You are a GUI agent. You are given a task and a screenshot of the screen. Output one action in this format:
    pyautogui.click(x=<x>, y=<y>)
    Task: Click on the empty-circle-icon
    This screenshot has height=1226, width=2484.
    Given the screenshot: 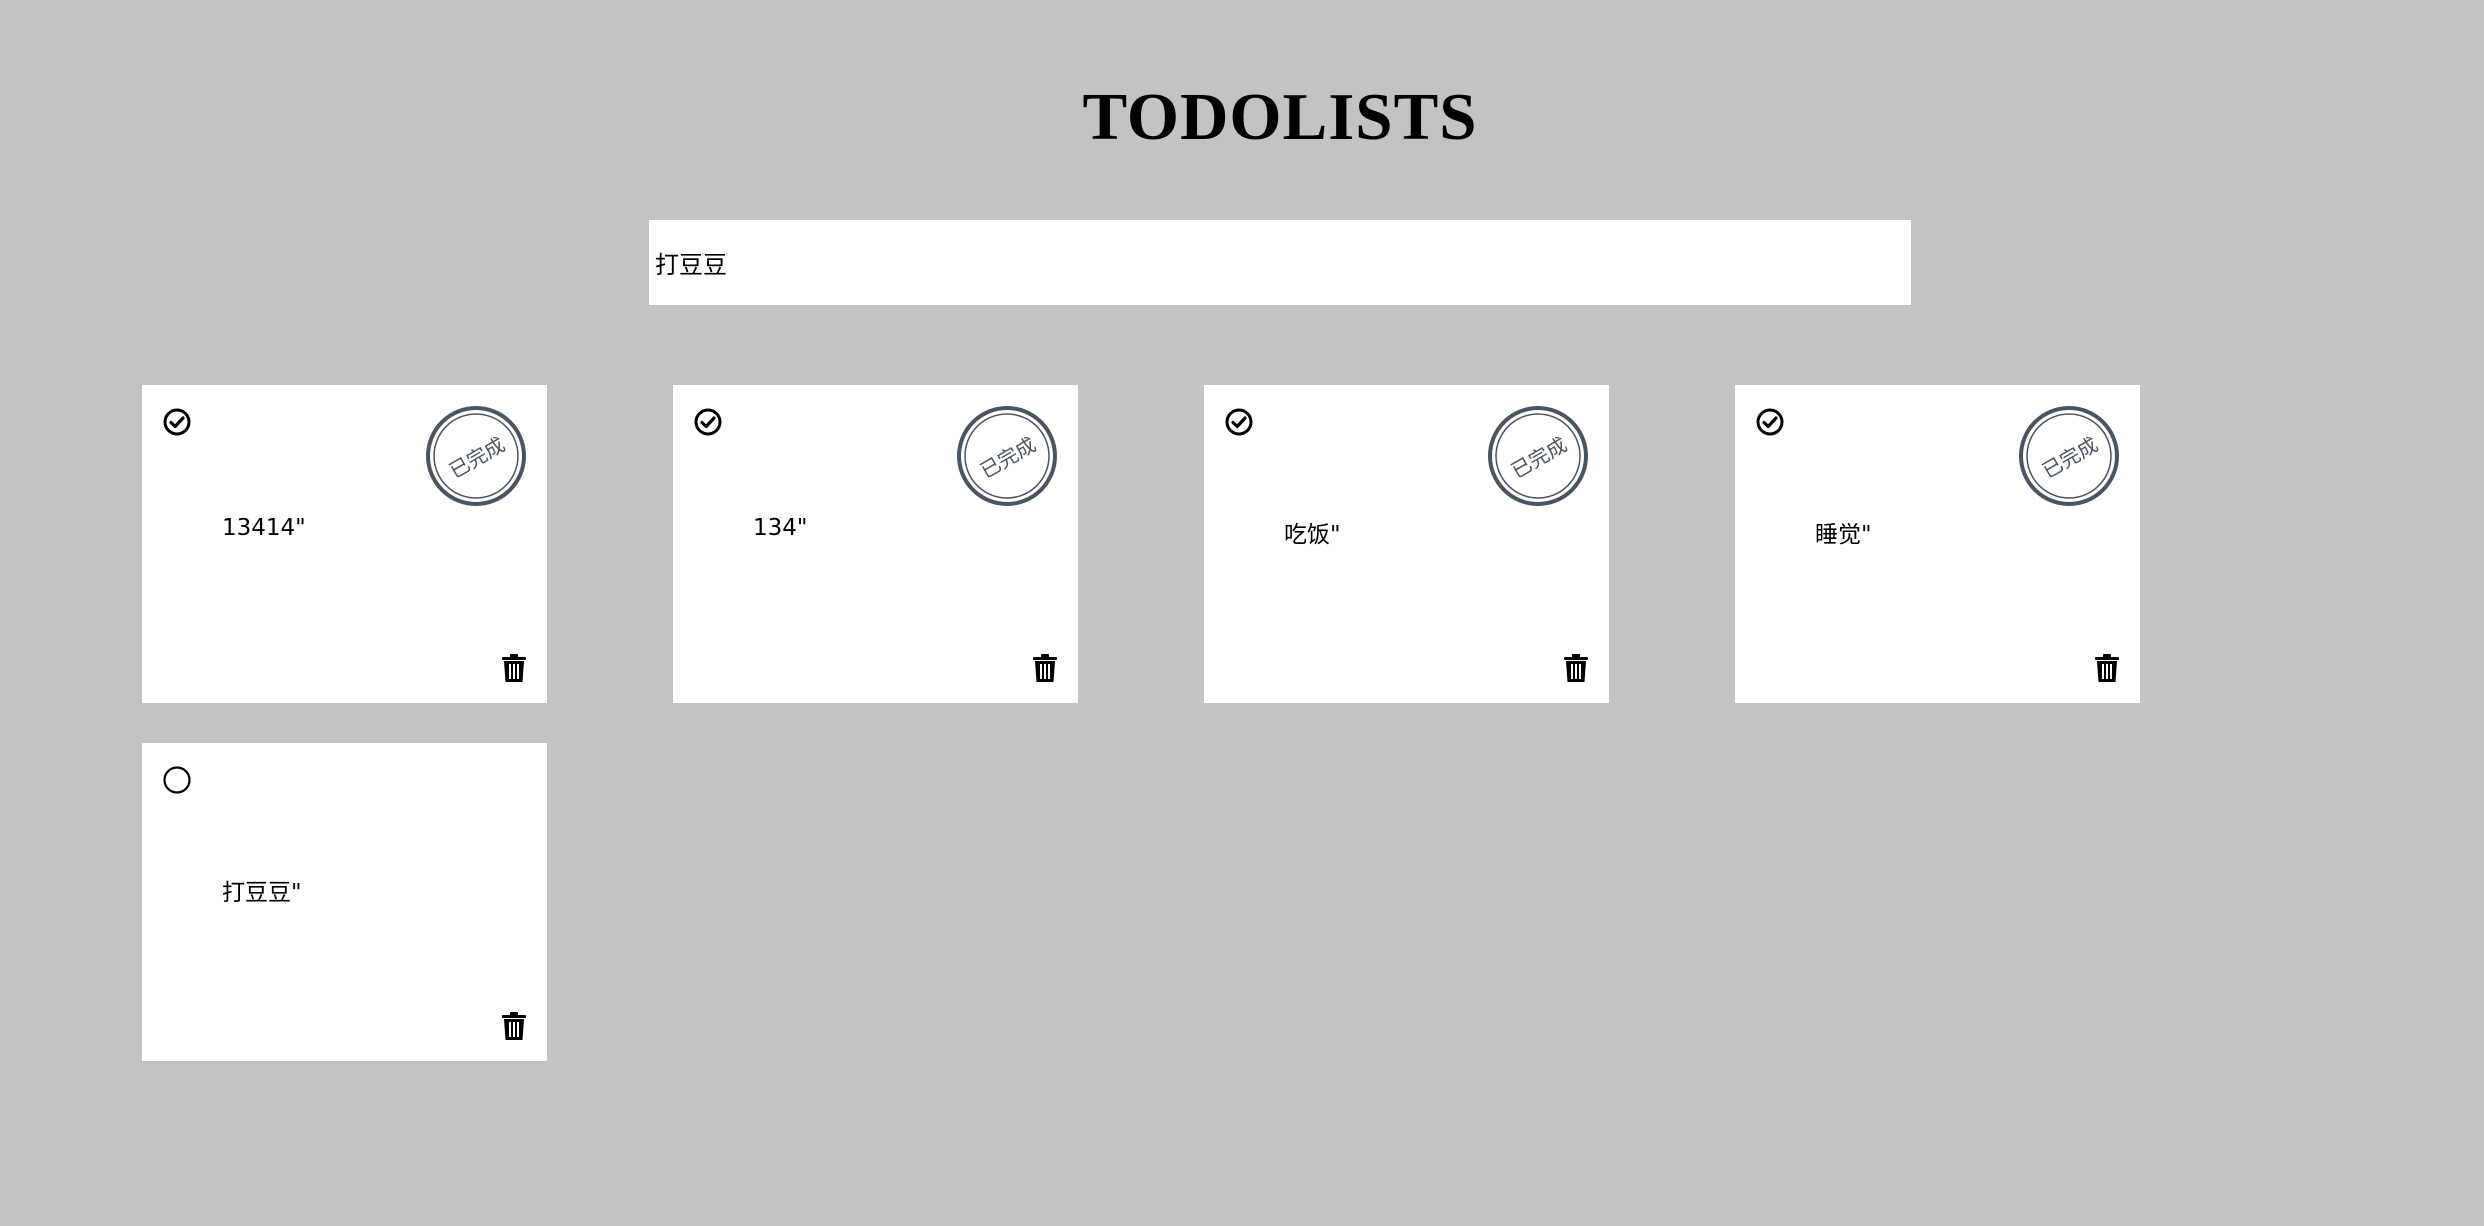 What is the action you would take?
    pyautogui.click(x=177, y=780)
    